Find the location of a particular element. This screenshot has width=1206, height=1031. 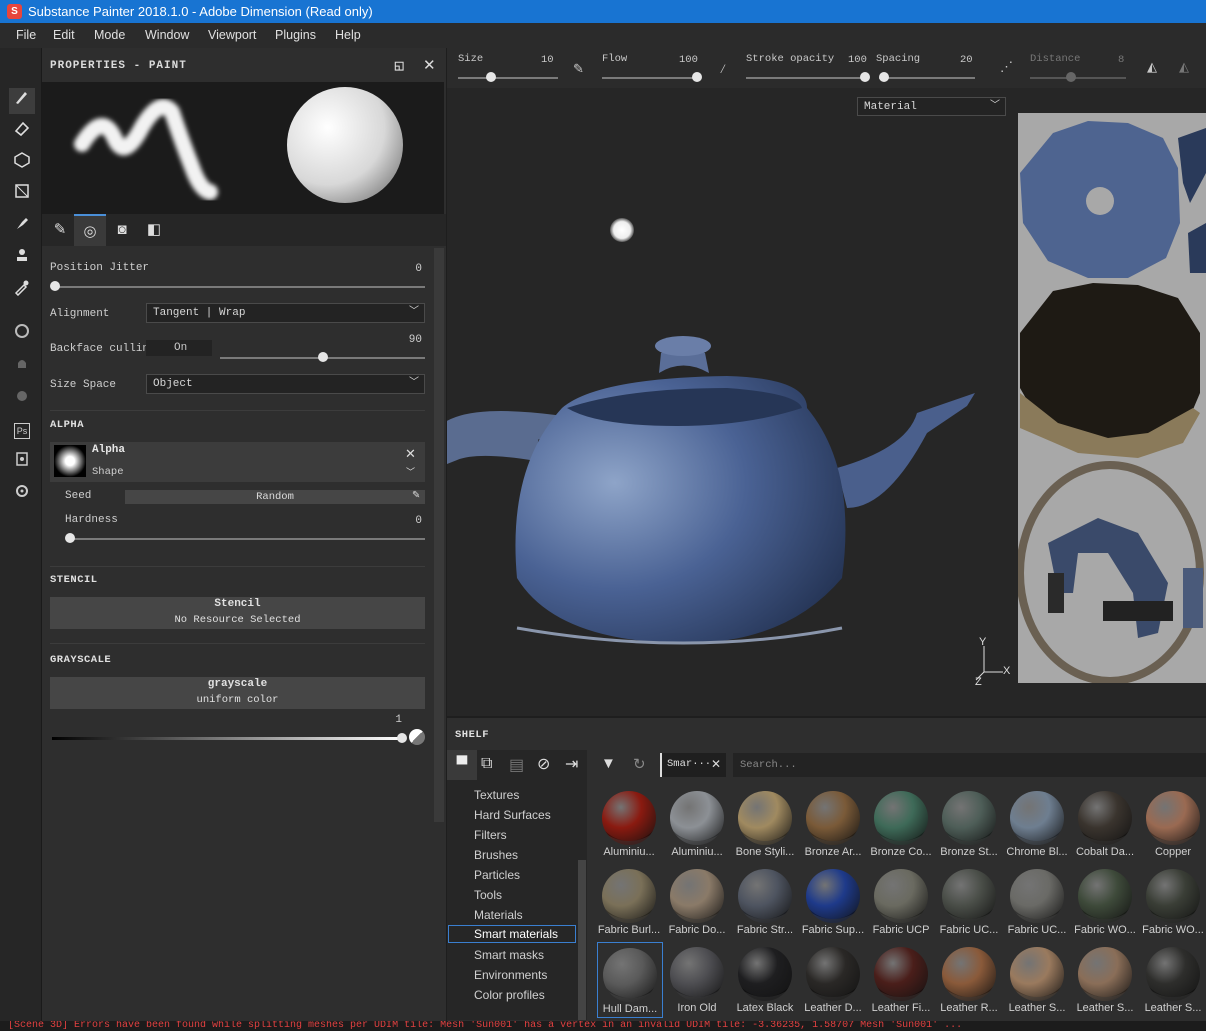

spacing-knob is located at coordinates (884, 77).